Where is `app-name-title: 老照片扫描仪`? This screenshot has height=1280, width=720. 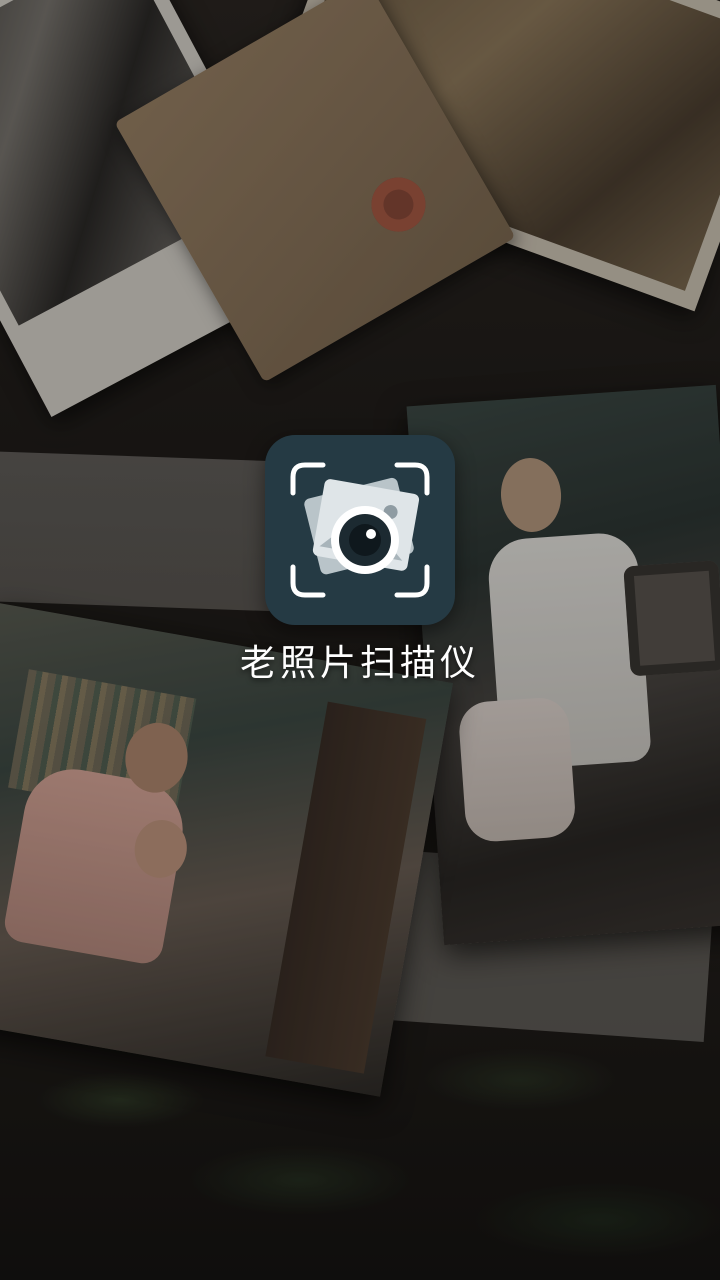
app-name-title: 老照片扫描仪 is located at coordinates (359, 663).